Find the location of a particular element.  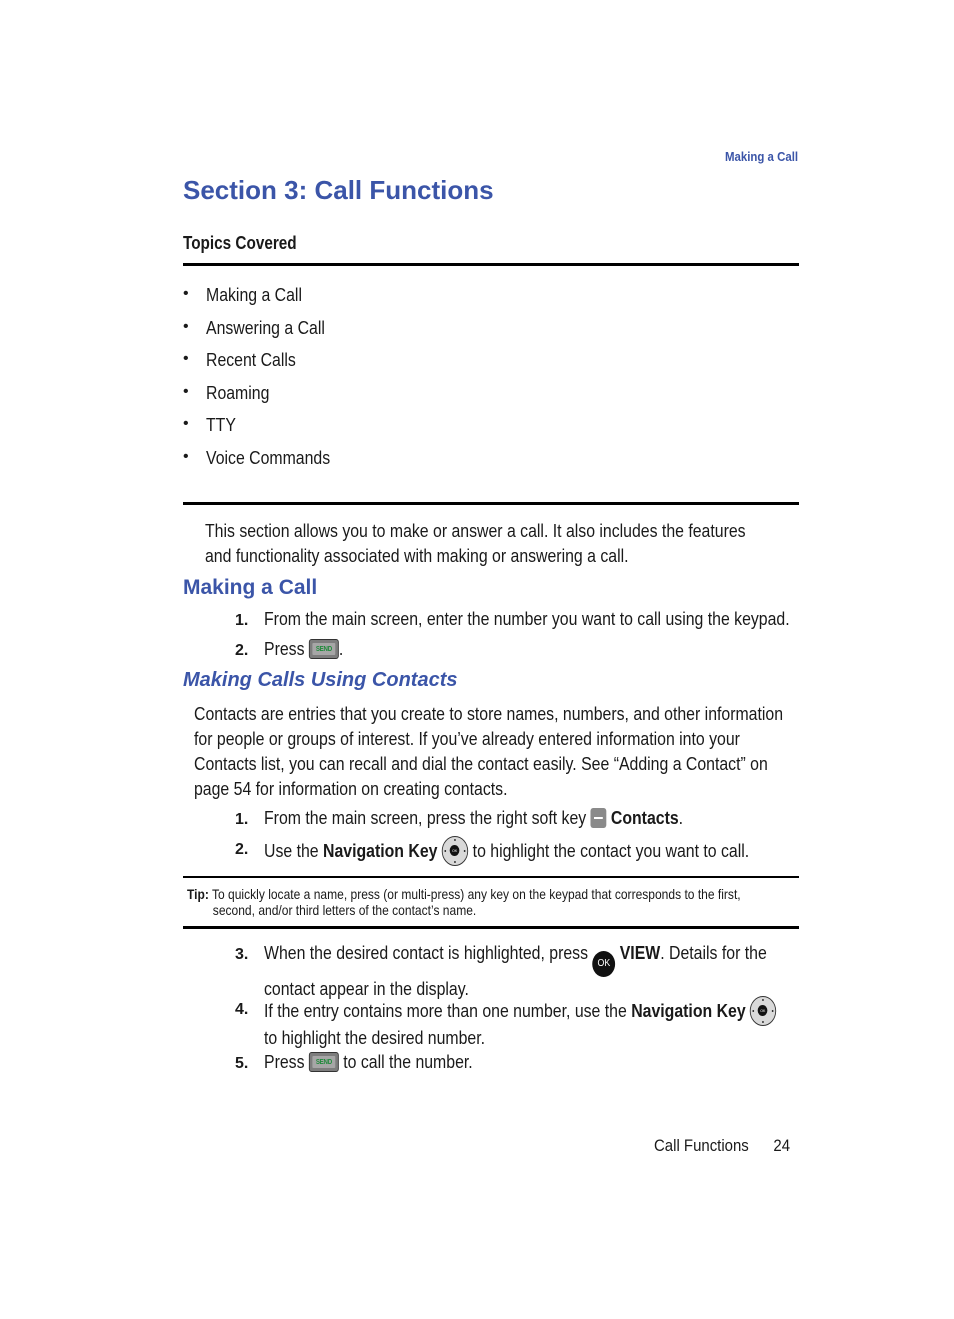

page-footer: Call Functions 24 is located at coordinates (722, 1146).